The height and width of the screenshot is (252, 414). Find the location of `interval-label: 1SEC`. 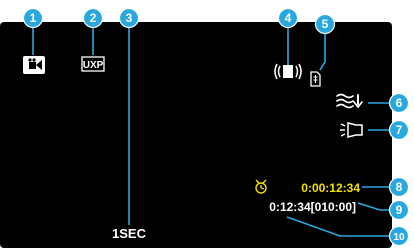

interval-label: 1SEC is located at coordinates (129, 233).